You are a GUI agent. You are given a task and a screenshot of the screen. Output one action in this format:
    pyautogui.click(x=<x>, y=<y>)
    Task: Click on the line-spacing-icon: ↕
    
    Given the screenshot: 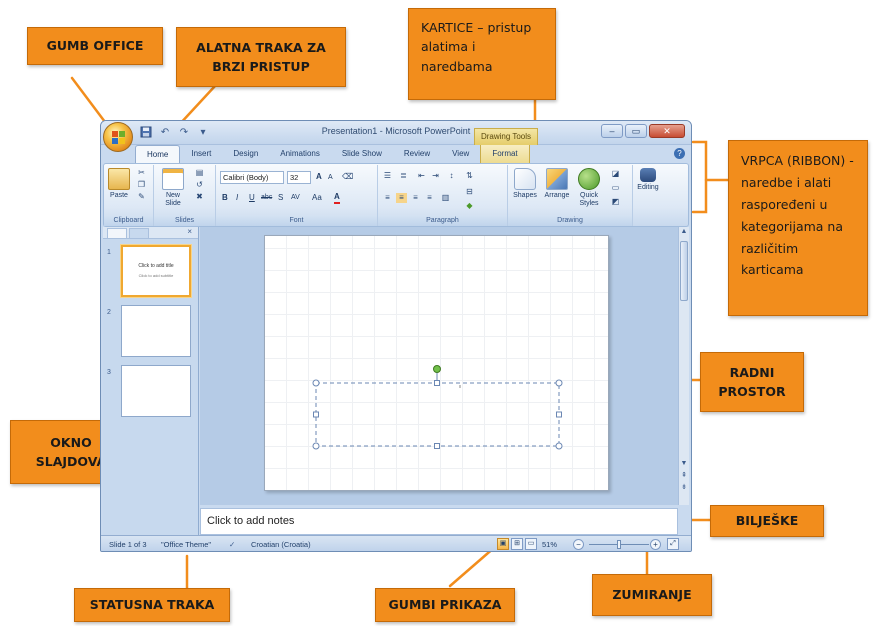 What is the action you would take?
    pyautogui.click(x=451, y=176)
    